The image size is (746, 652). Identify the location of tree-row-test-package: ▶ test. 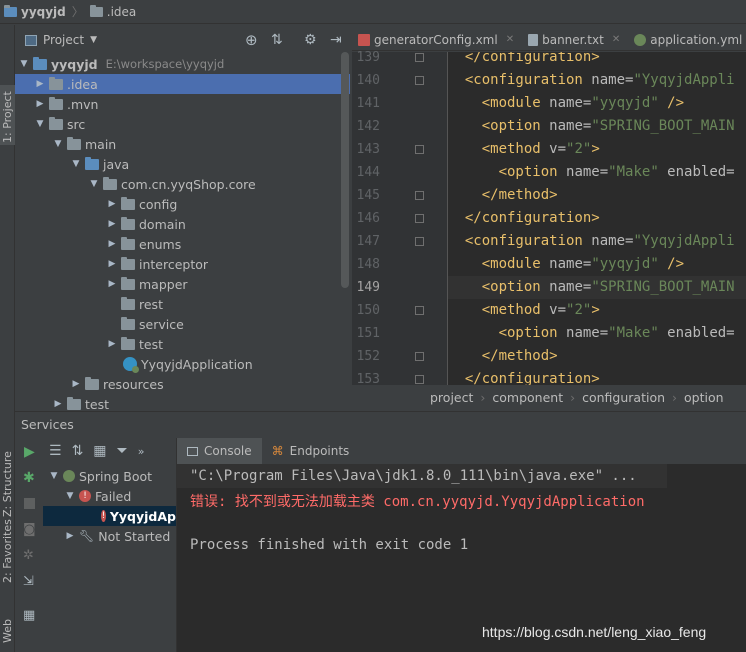
(182, 344).